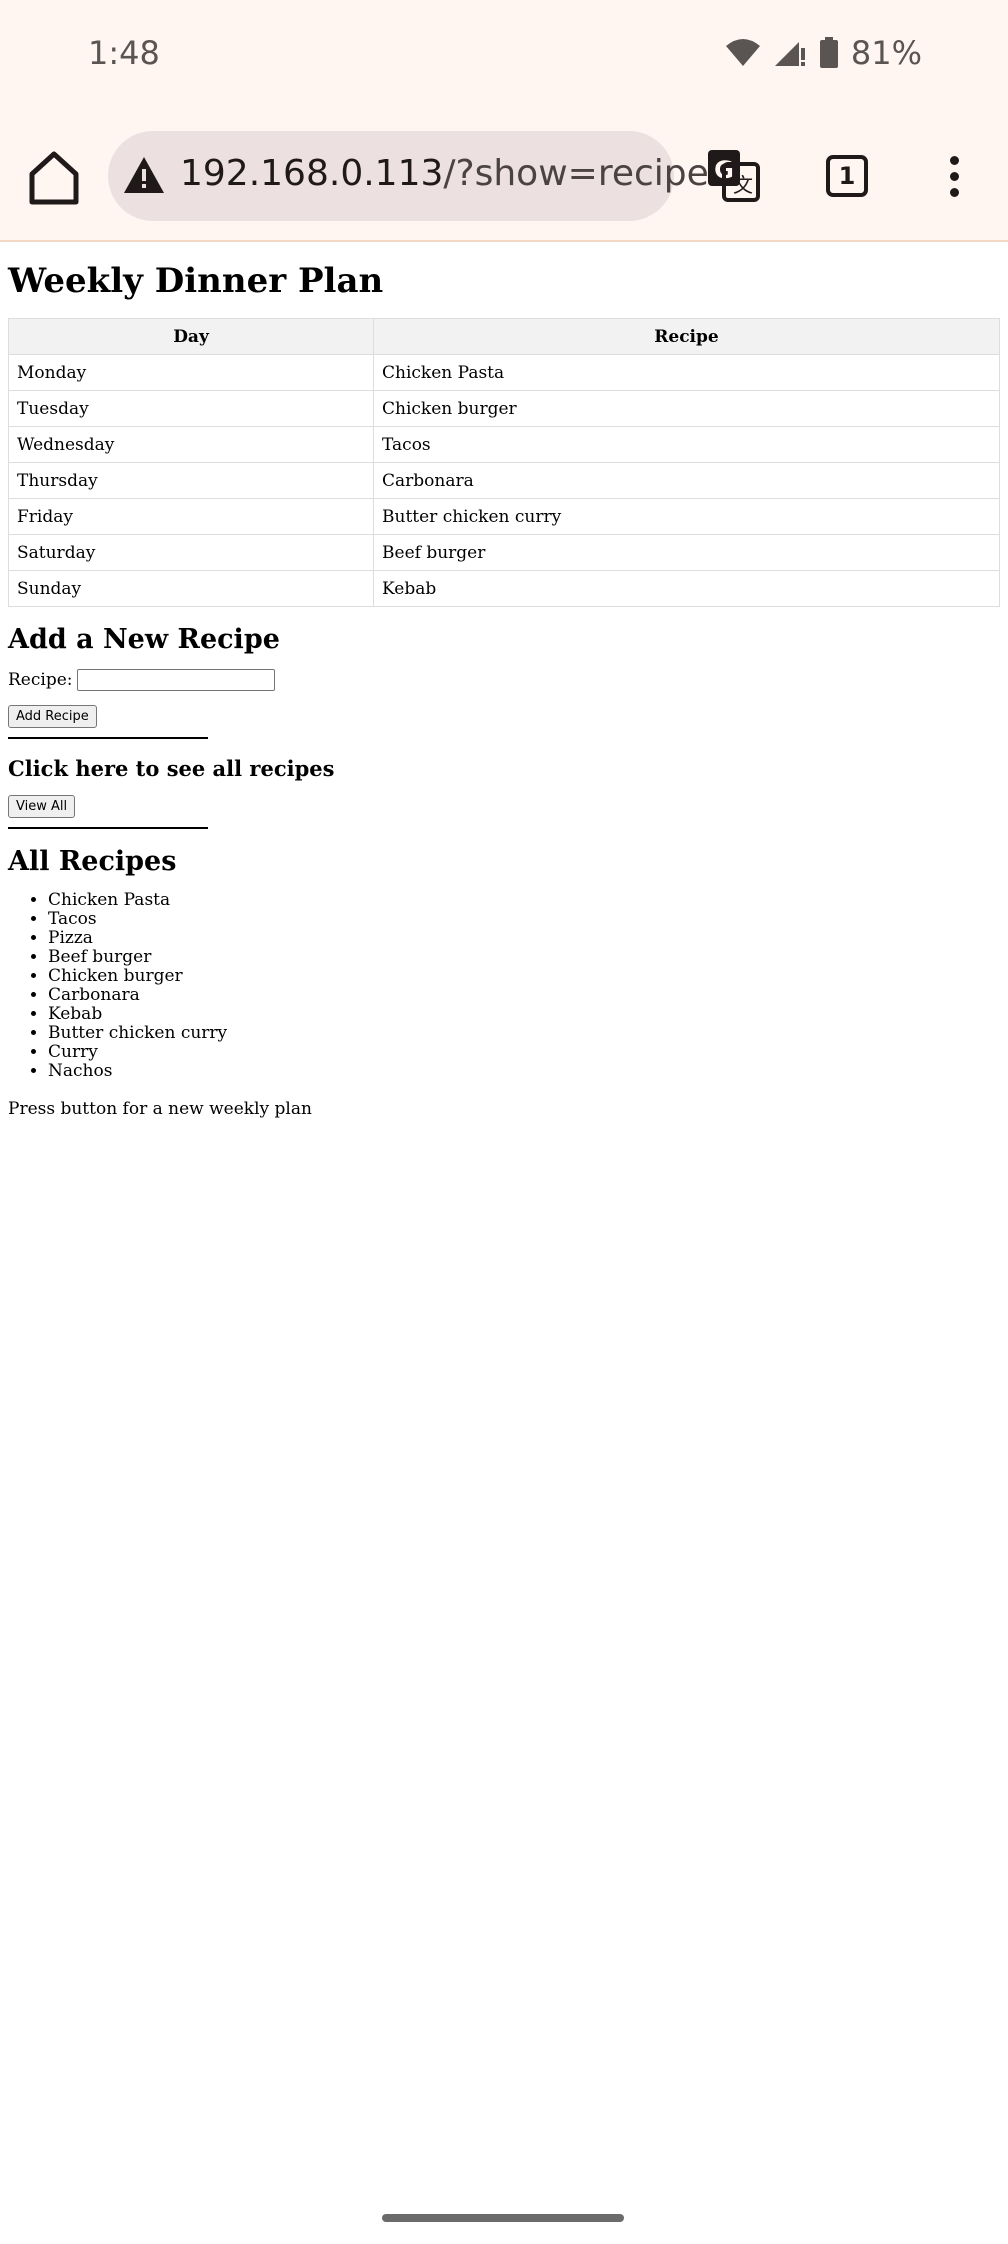 This screenshot has width=1008, height=2244. What do you see at coordinates (742, 52) in the screenshot?
I see `wifi-icon` at bounding box center [742, 52].